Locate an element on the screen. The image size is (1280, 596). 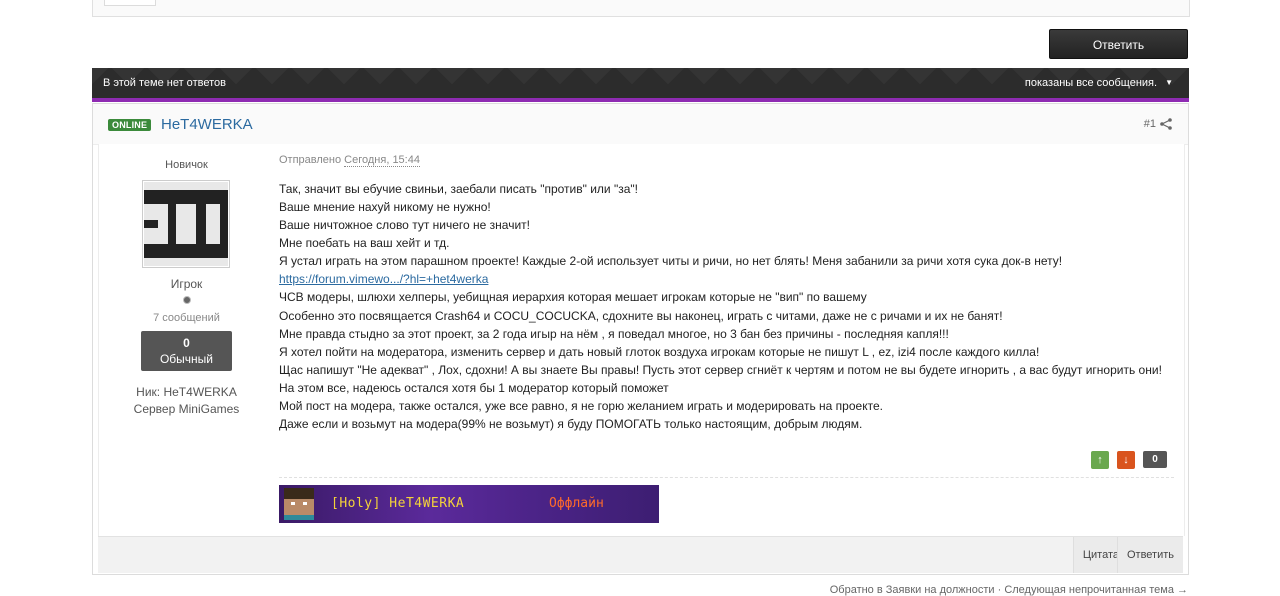
member-group: Игрок is located at coordinates (186, 284).